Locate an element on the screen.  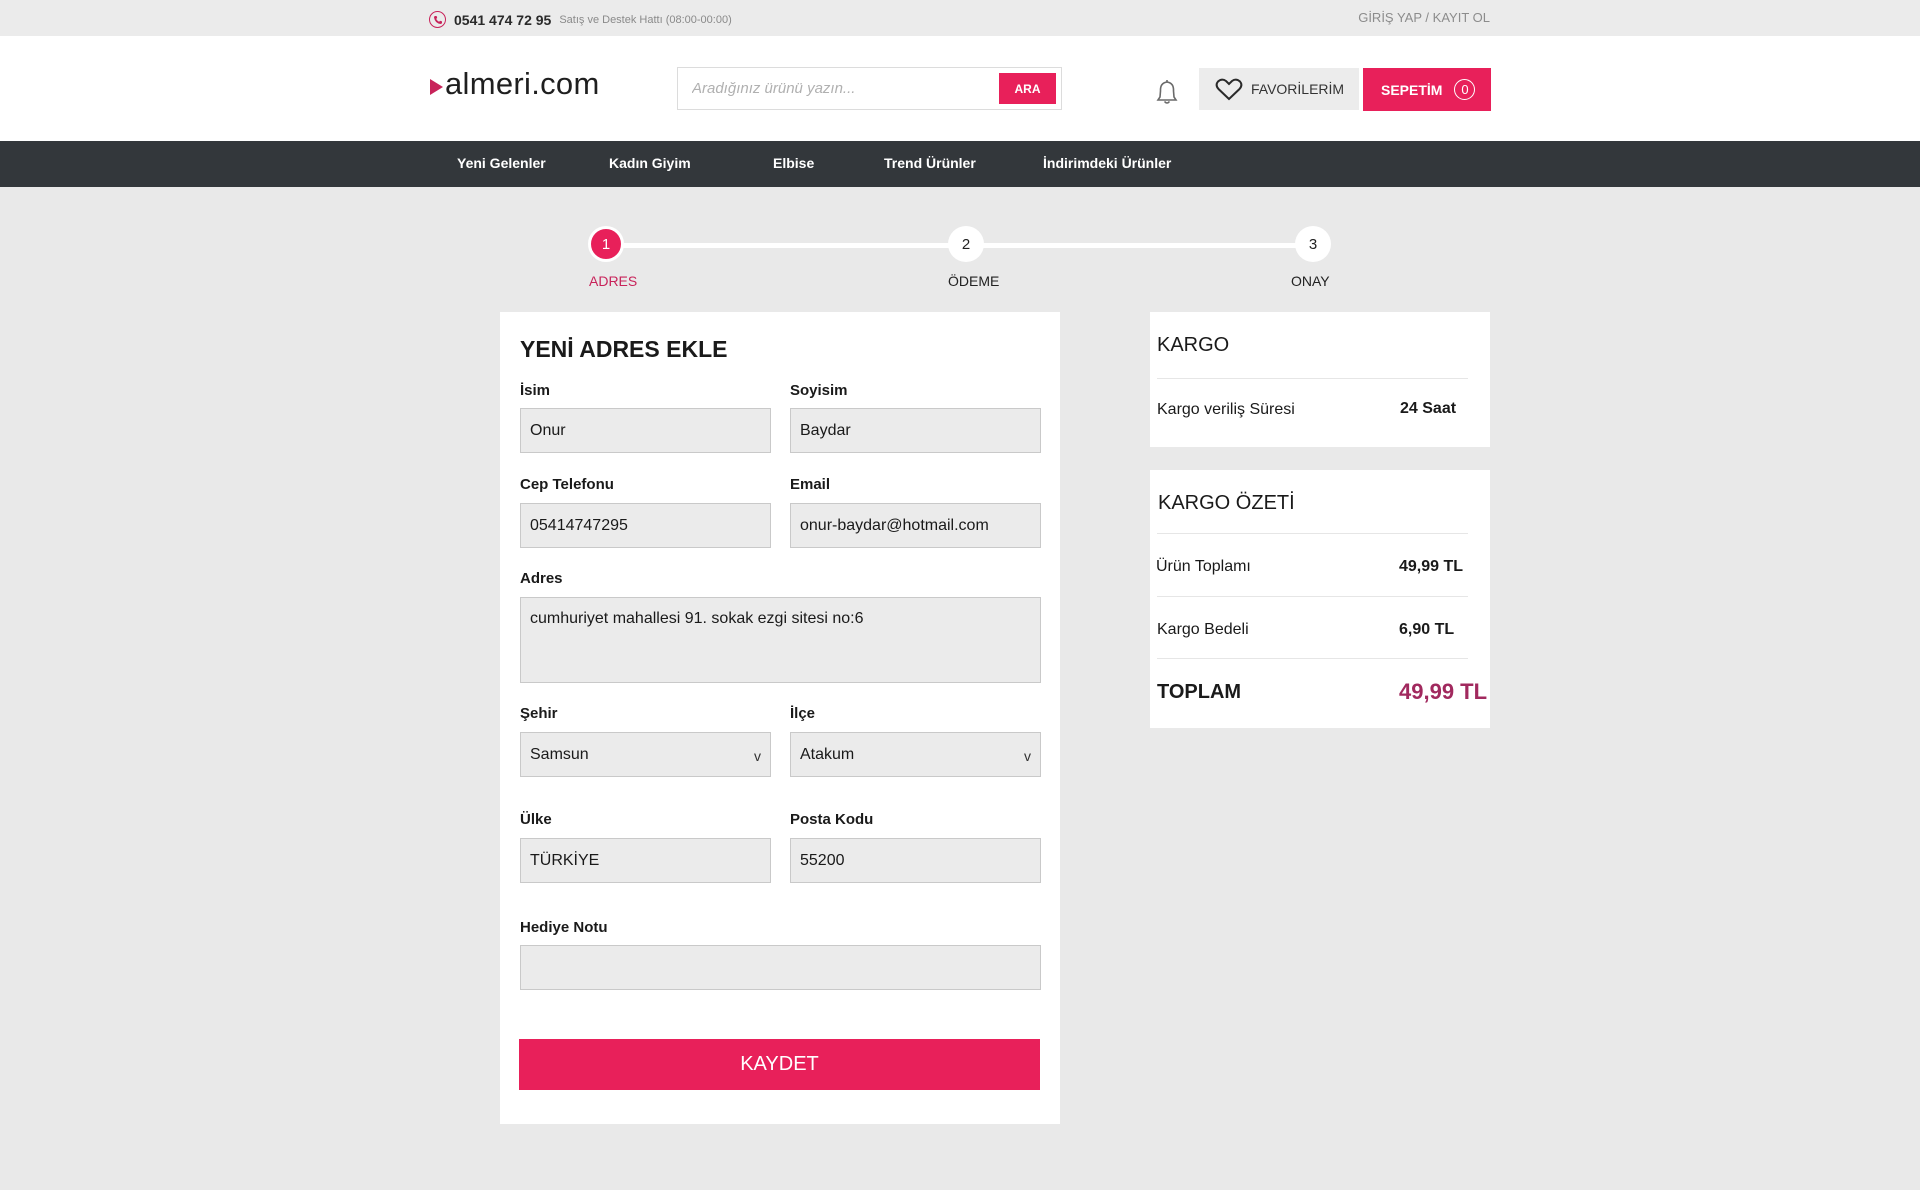
site-header: almeri.com ARA FAVORİLERİM SEPETİM 0 is located at coordinates (960, 88).